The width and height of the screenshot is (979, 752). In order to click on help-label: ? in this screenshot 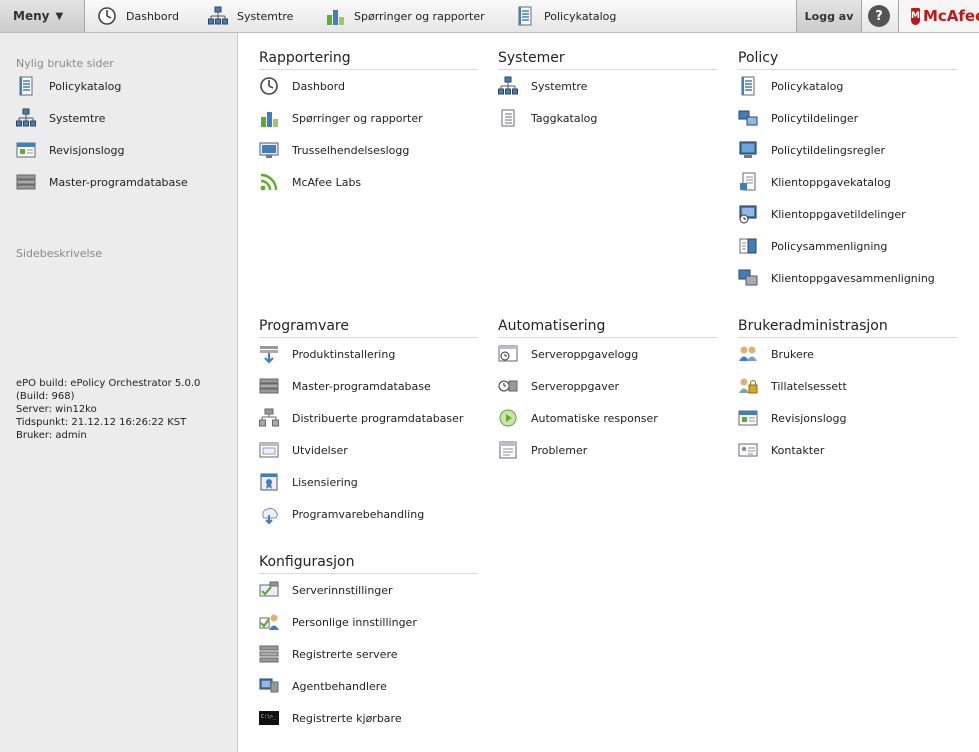, I will do `click(879, 16)`.